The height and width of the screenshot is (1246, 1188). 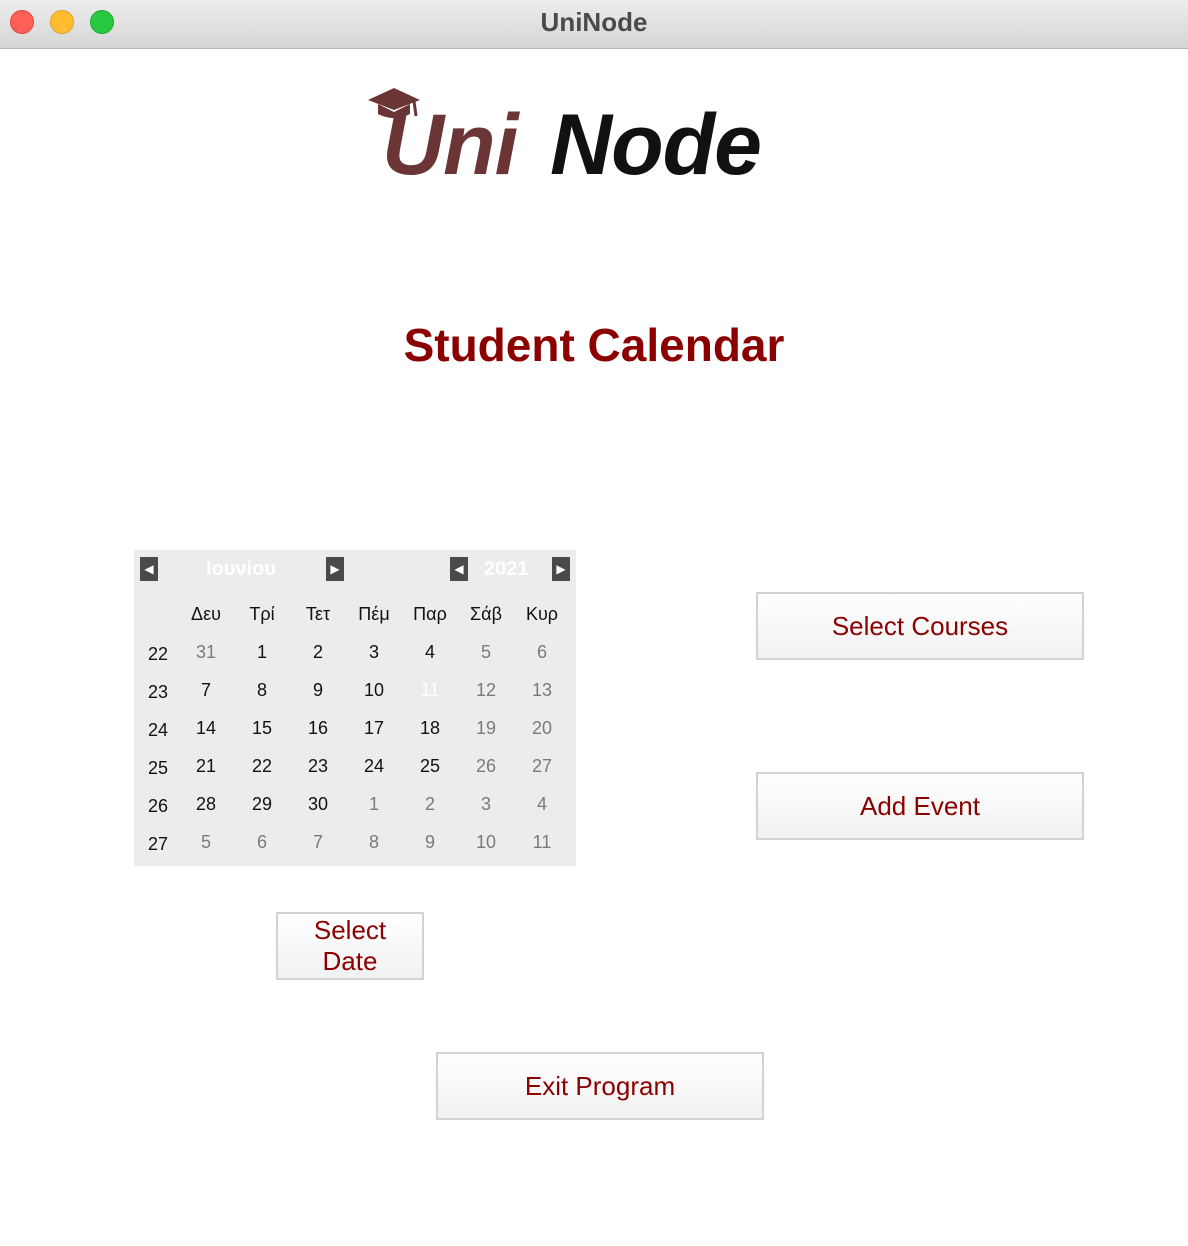 What do you see at coordinates (158, 806) in the screenshot?
I see `week-number: 26` at bounding box center [158, 806].